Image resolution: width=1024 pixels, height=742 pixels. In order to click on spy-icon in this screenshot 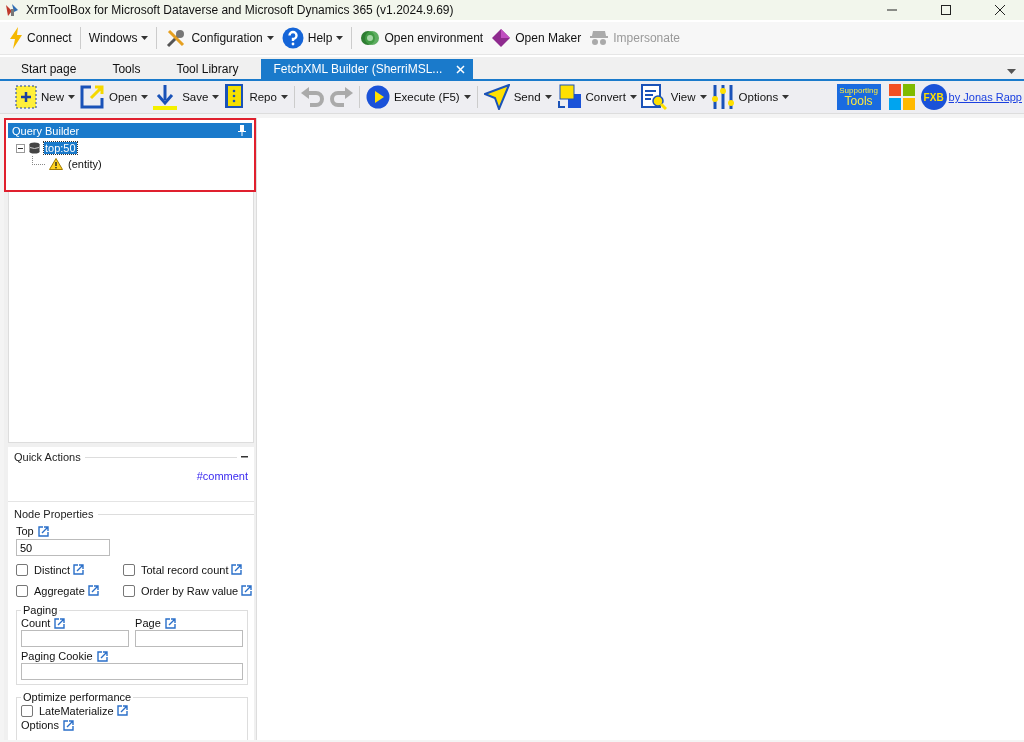, I will do `click(599, 38)`.